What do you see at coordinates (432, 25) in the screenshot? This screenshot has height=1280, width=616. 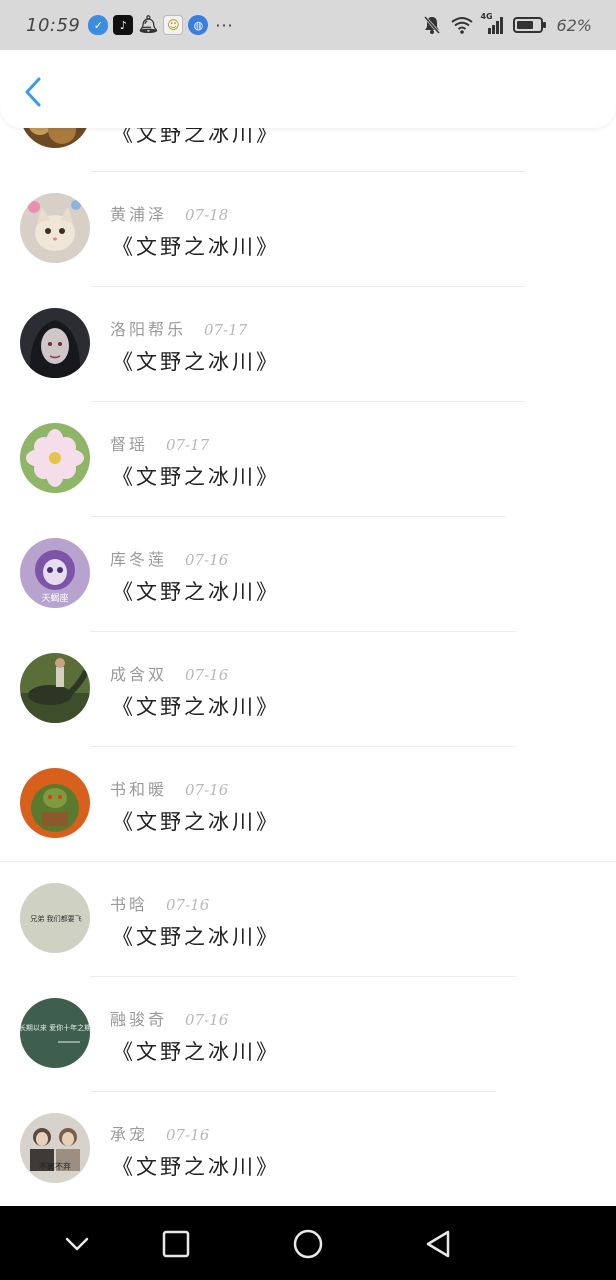 I see `bell-muted-icon` at bounding box center [432, 25].